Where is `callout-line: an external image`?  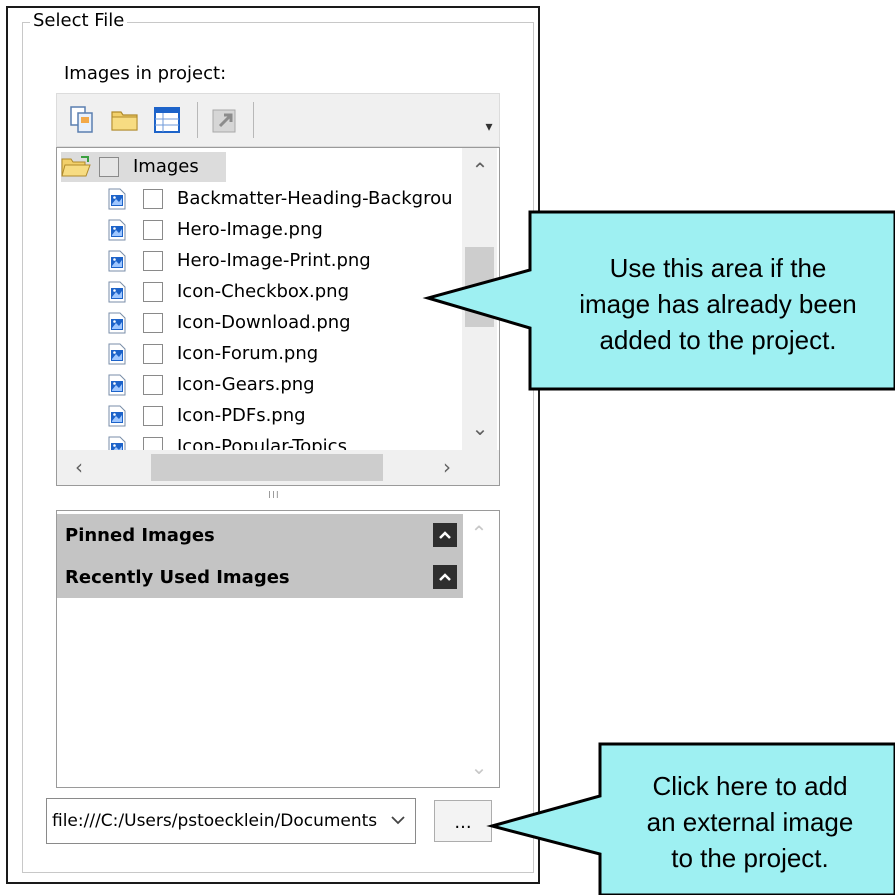
callout-line: an external image is located at coordinates (750, 822).